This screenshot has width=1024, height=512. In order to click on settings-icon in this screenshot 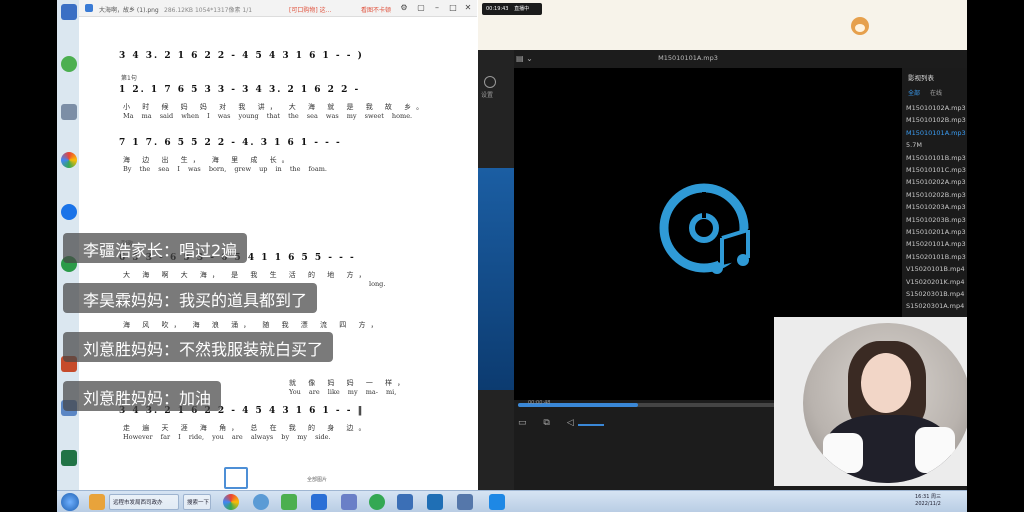, I will do `click(490, 82)`.